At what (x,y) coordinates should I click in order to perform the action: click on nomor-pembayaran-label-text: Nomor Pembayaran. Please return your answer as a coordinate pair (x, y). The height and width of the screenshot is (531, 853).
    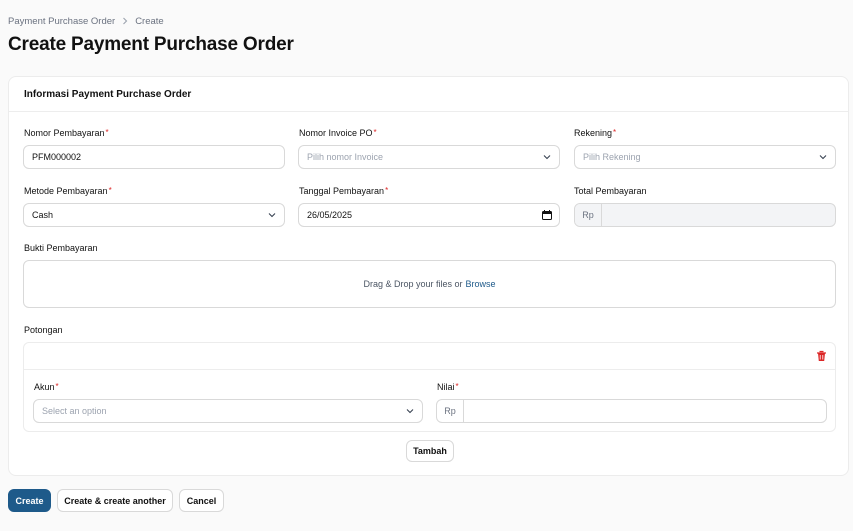
    Looking at the image, I should click on (64, 133).